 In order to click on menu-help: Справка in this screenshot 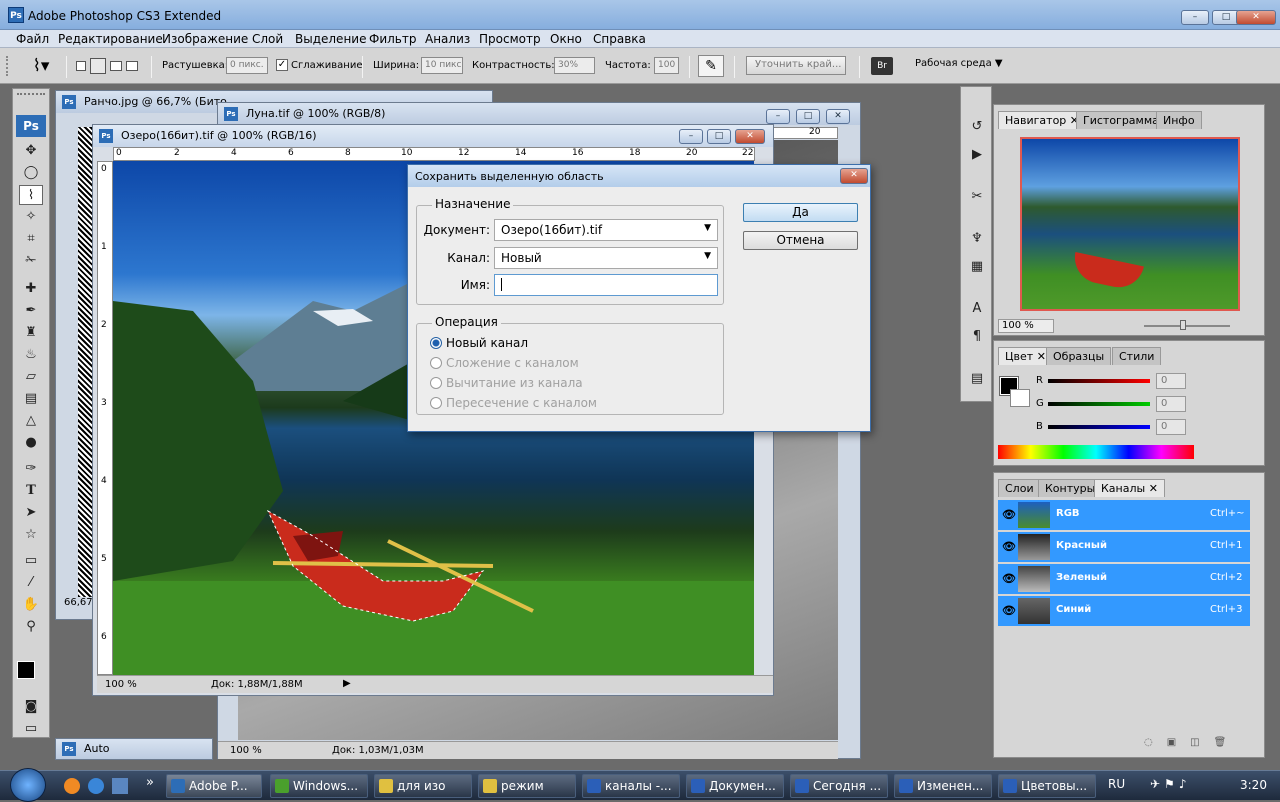, I will do `click(619, 39)`.